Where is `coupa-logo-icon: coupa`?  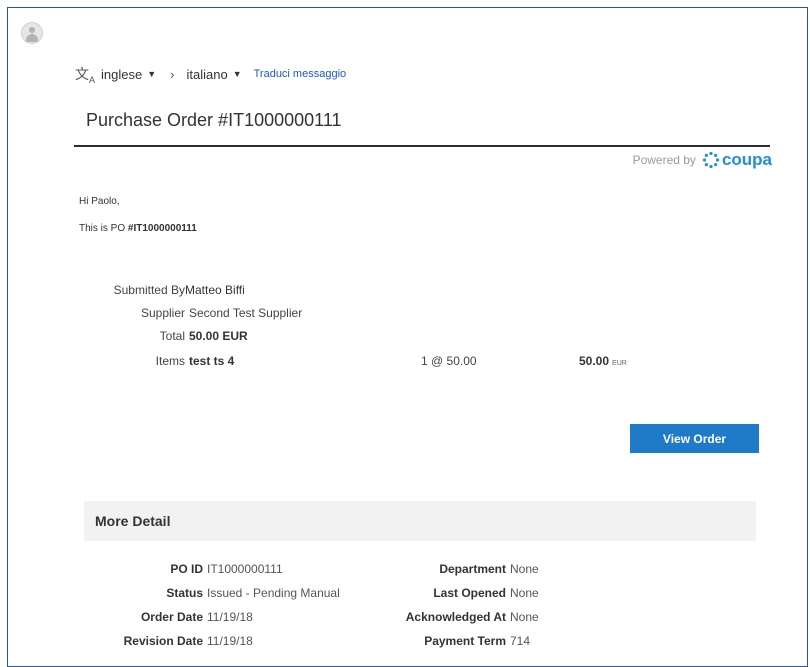 coupa-logo-icon: coupa is located at coordinates (737, 160).